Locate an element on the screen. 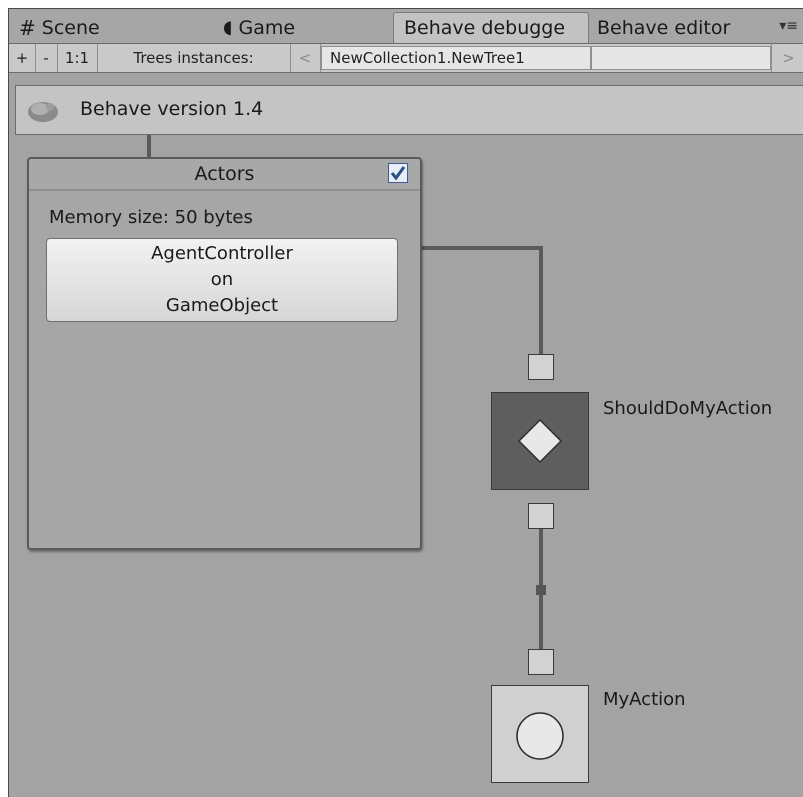 This screenshot has width=803, height=797. memory-size-text: Memory size: 50 bytes is located at coordinates (151, 217).